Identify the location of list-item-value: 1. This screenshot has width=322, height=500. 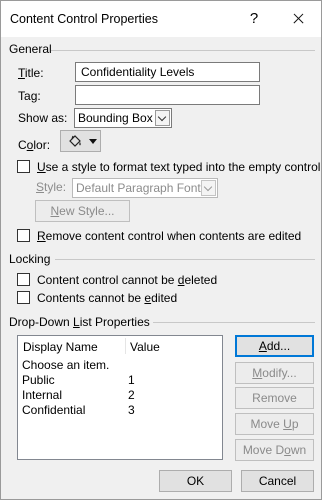
(131, 380).